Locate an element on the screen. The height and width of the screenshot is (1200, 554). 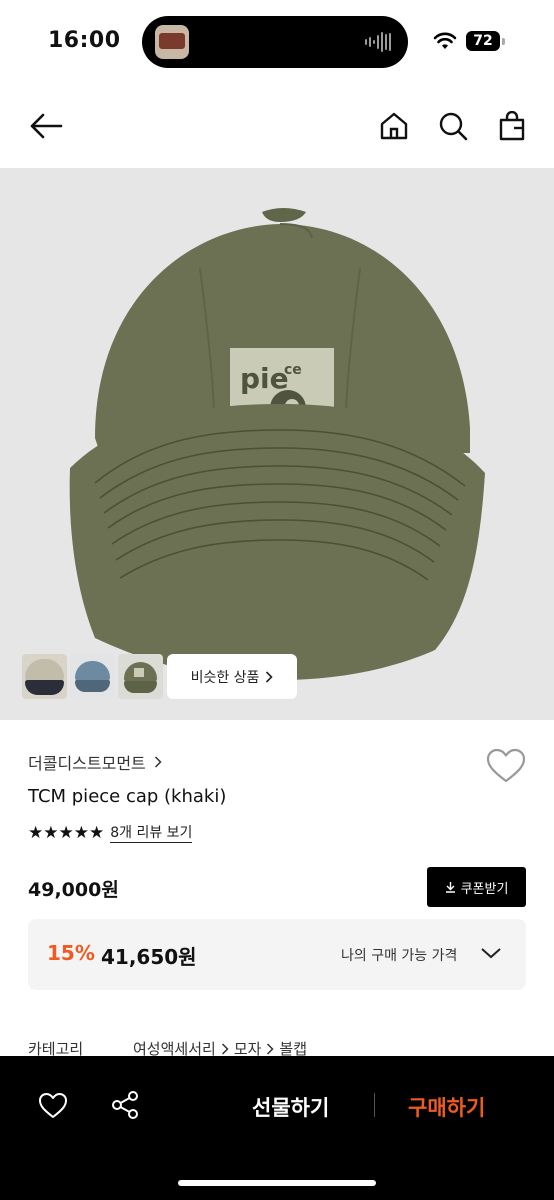
wishlist-heart-icon is located at coordinates (506, 766).